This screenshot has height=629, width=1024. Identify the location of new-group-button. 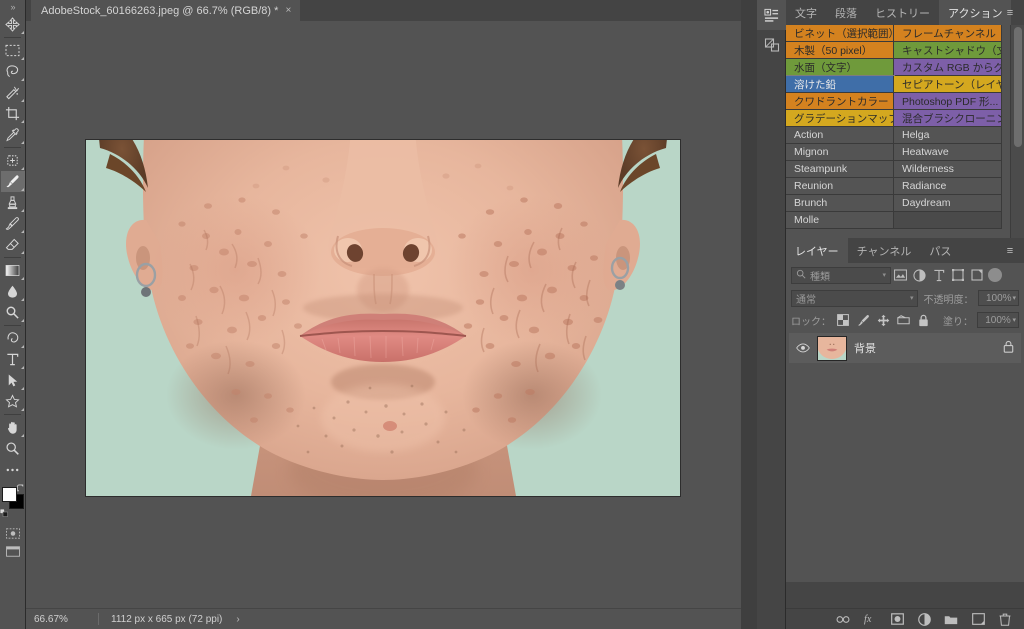
(951, 619).